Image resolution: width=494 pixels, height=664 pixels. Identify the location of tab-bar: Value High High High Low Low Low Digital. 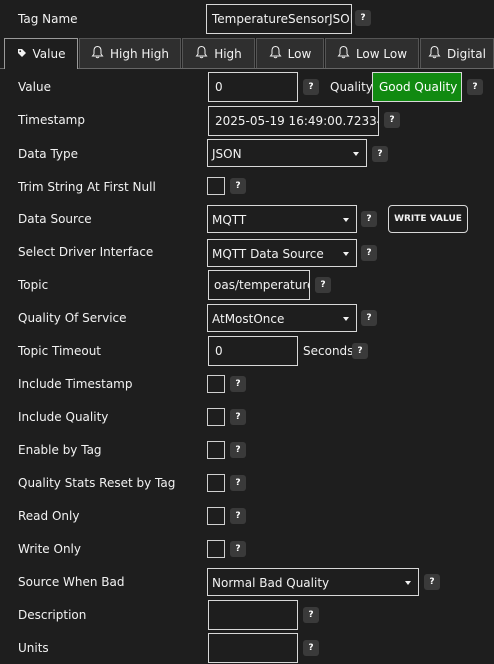
(247, 53).